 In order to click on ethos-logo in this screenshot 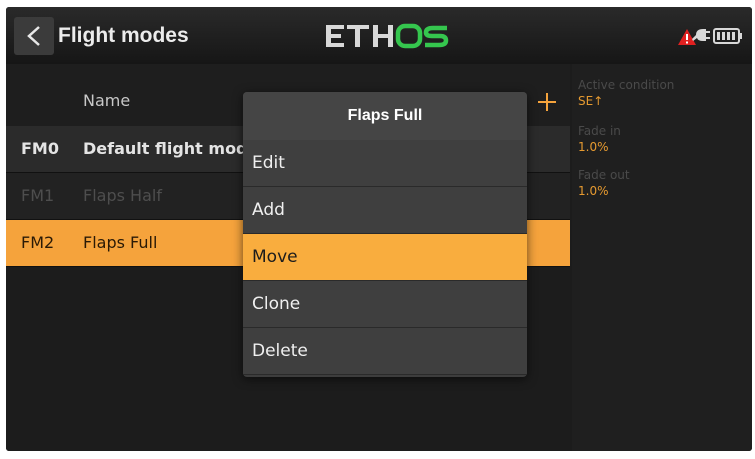, I will do `click(387, 36)`.